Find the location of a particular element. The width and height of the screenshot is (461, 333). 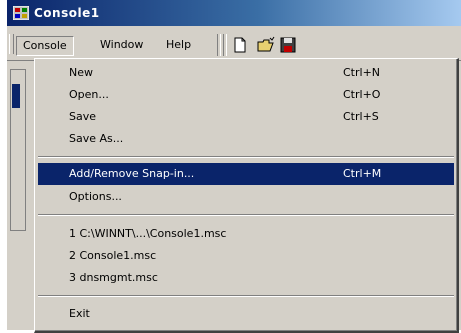

mmc-app-icon is located at coordinates (21, 13).